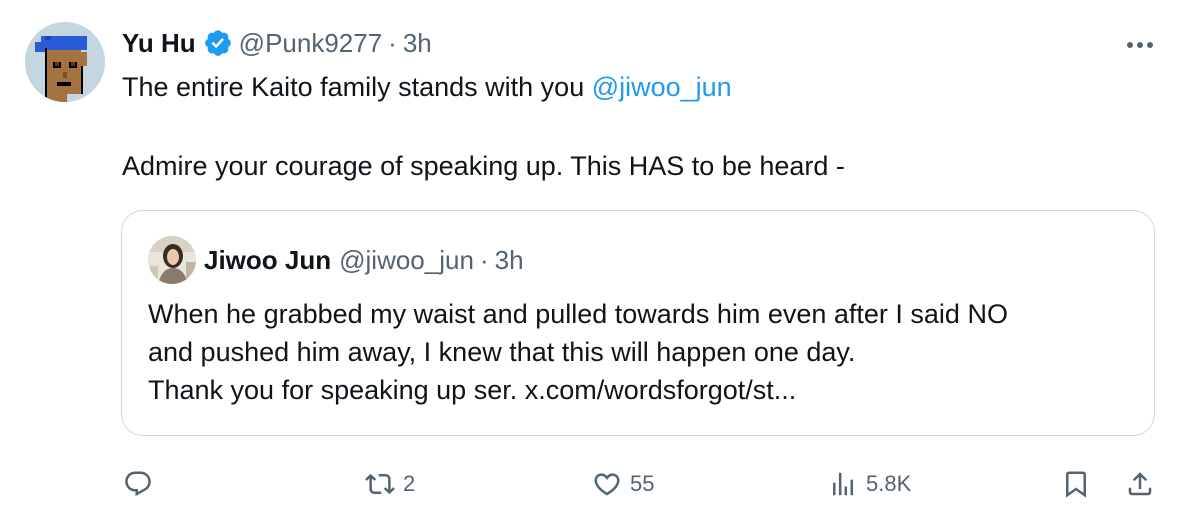  I want to click on verified-badge-icon, so click(217, 43).